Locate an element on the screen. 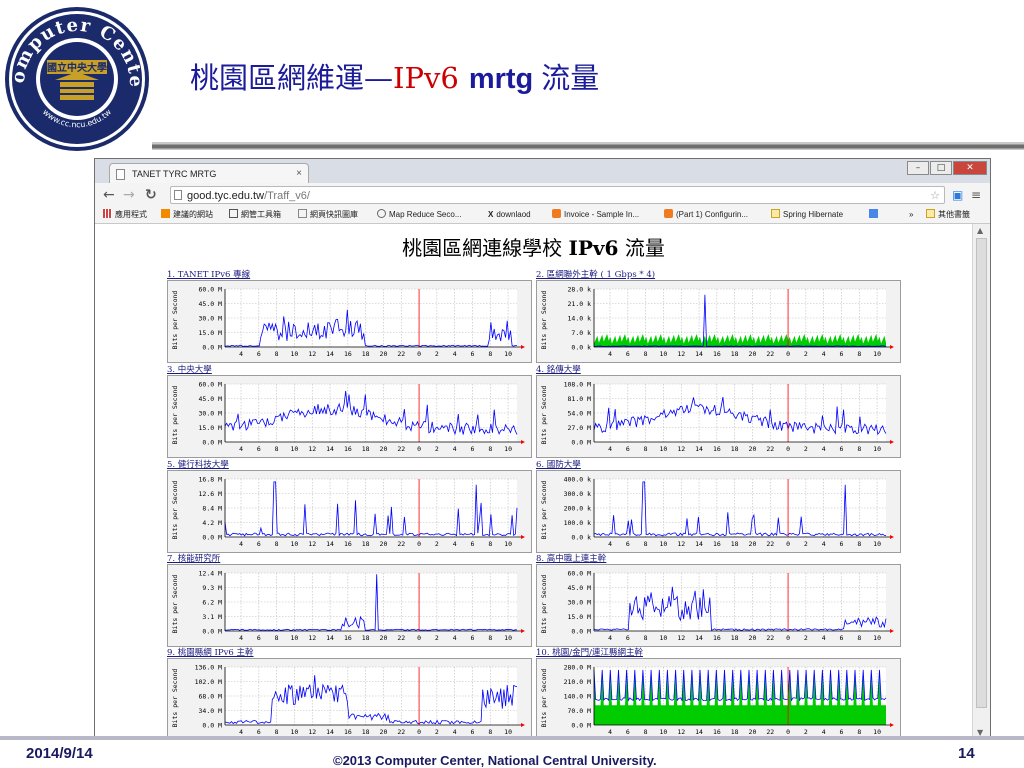 The height and width of the screenshot is (768, 1024). mrtg-panel-title-link: 3. 中央大學 is located at coordinates (189, 370).